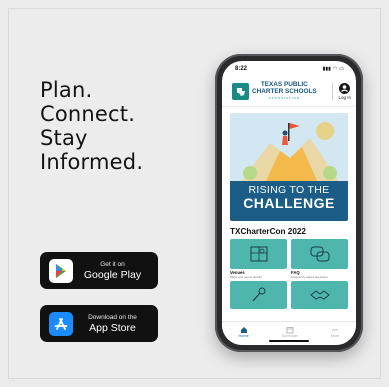 The width and height of the screenshot is (389, 387). I want to click on wifi-icon: ◠, so click(335, 69).